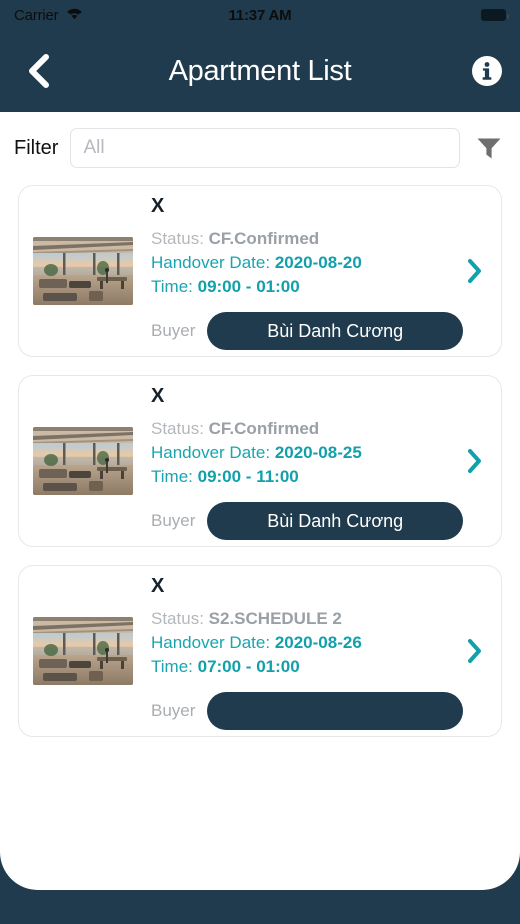  I want to click on time-line: Time: 09:00 - 11:00, so click(307, 477).